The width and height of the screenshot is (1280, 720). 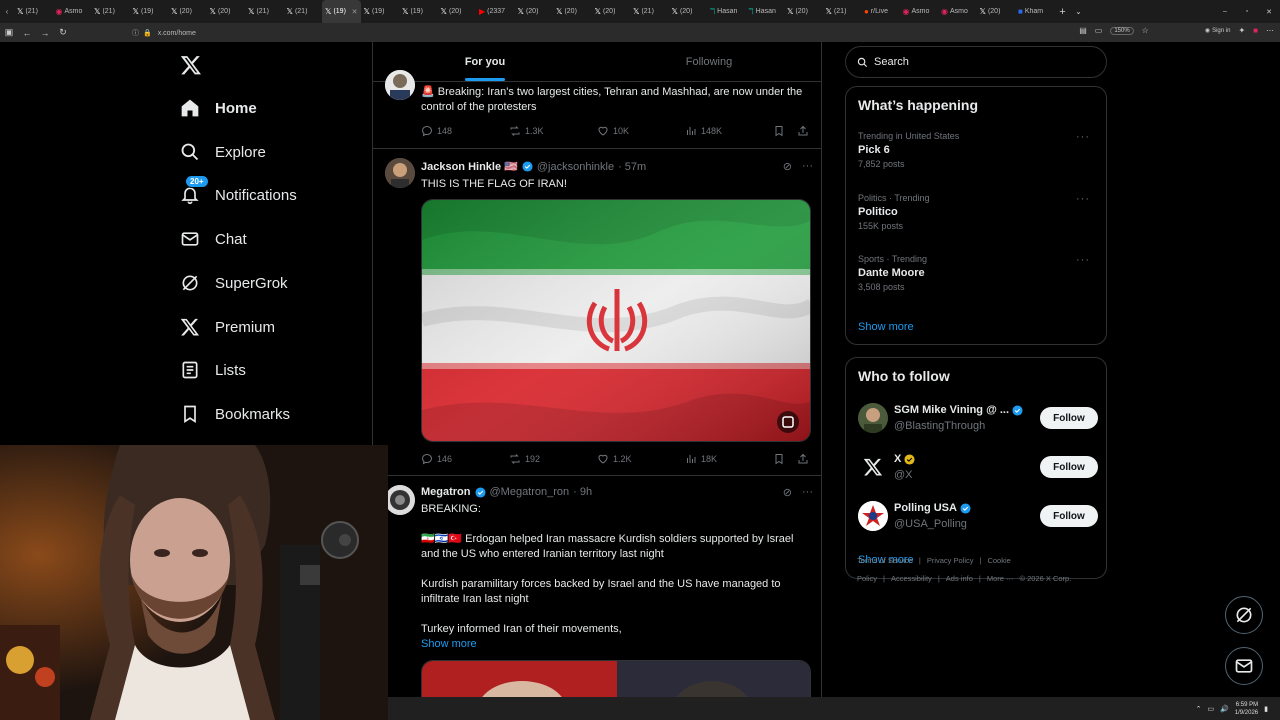 I want to click on tab-scroll-left-icon: ‹, so click(x=7, y=11).